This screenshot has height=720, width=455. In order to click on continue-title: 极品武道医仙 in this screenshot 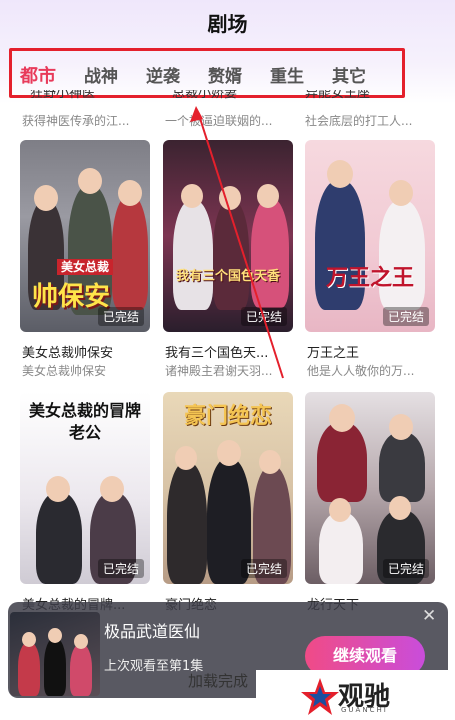, I will do `click(152, 631)`.